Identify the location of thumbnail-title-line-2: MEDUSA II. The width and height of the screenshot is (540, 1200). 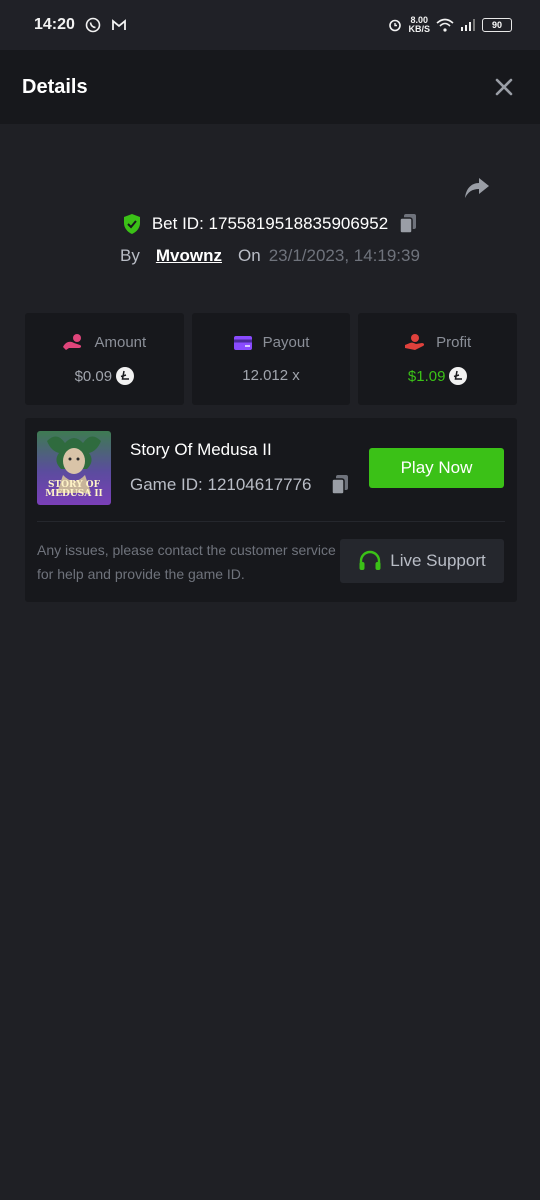
(74, 494).